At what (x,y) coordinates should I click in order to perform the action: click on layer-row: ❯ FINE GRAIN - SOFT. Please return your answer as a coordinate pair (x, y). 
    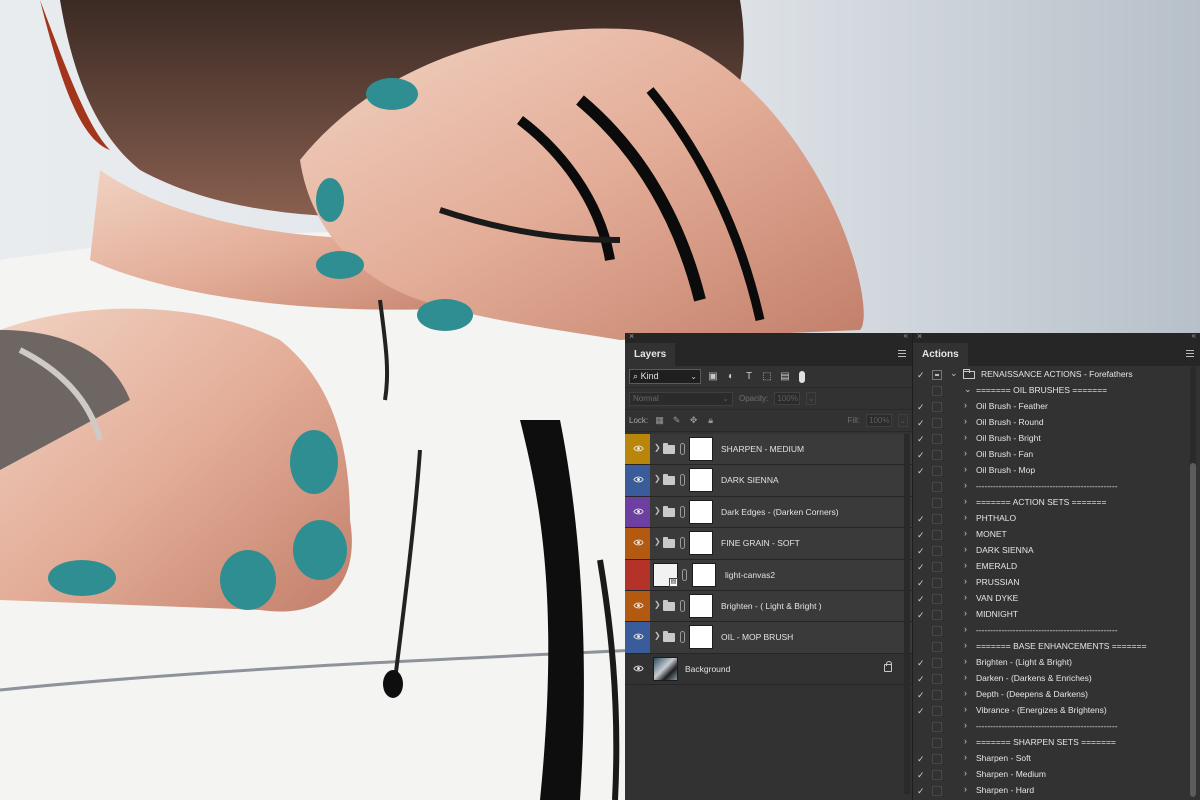
    Looking at the image, I should click on (768, 544).